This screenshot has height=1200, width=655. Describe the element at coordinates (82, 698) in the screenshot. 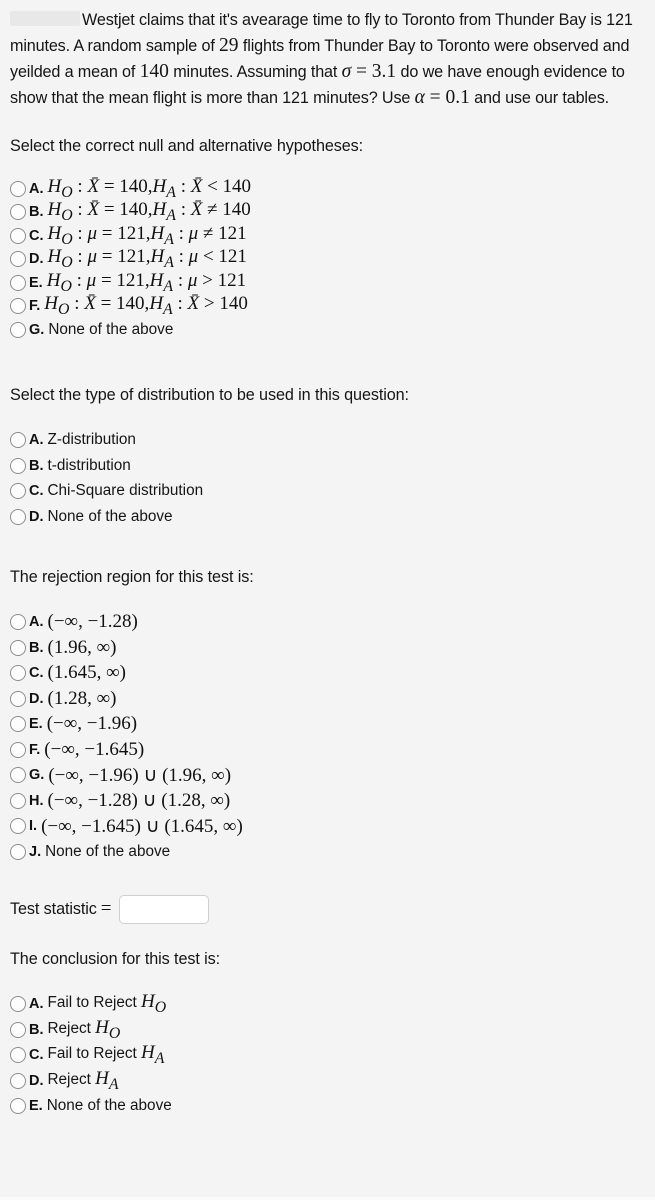

I see `option-text: (1.28, ∞)` at that location.